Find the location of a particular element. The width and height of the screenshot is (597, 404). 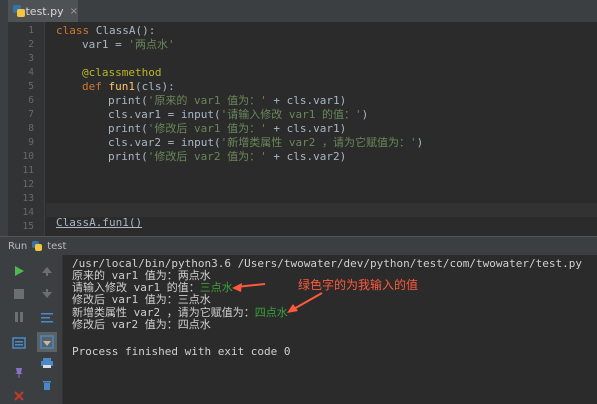

line-number: 10 is located at coordinates (28, 156).